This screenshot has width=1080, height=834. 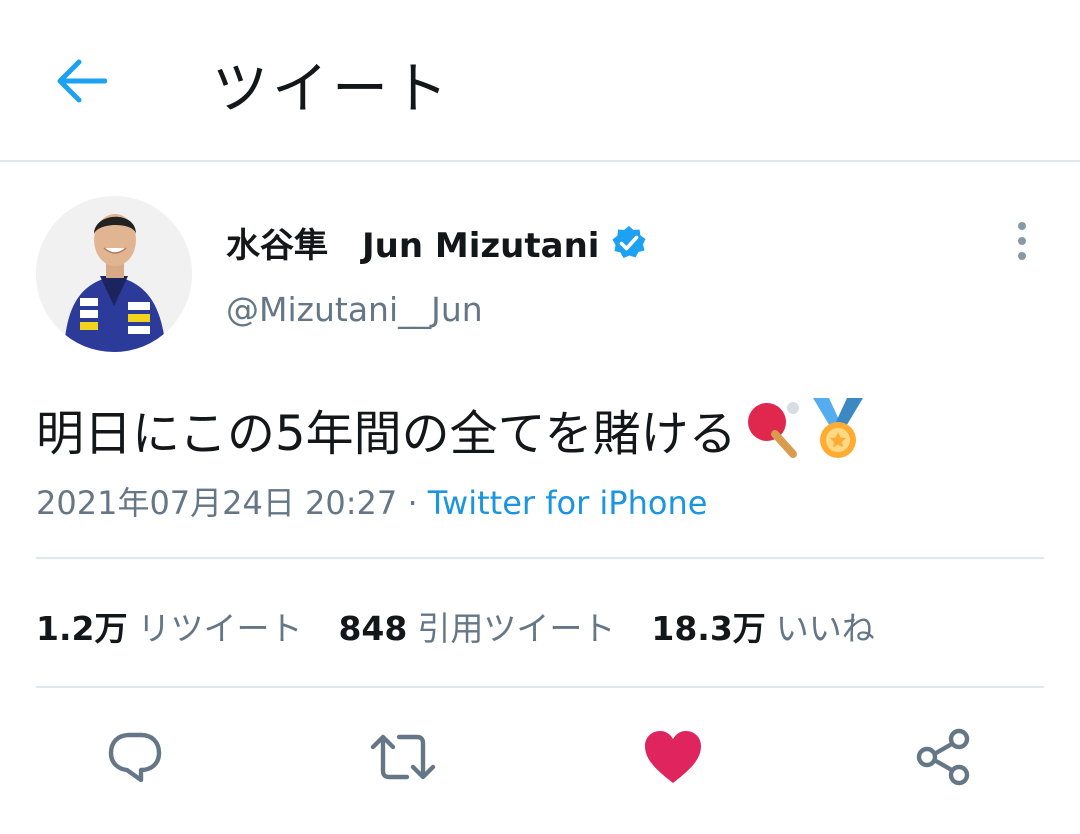 I want to click on quote-label: 引用ツイート, so click(x=516, y=628).